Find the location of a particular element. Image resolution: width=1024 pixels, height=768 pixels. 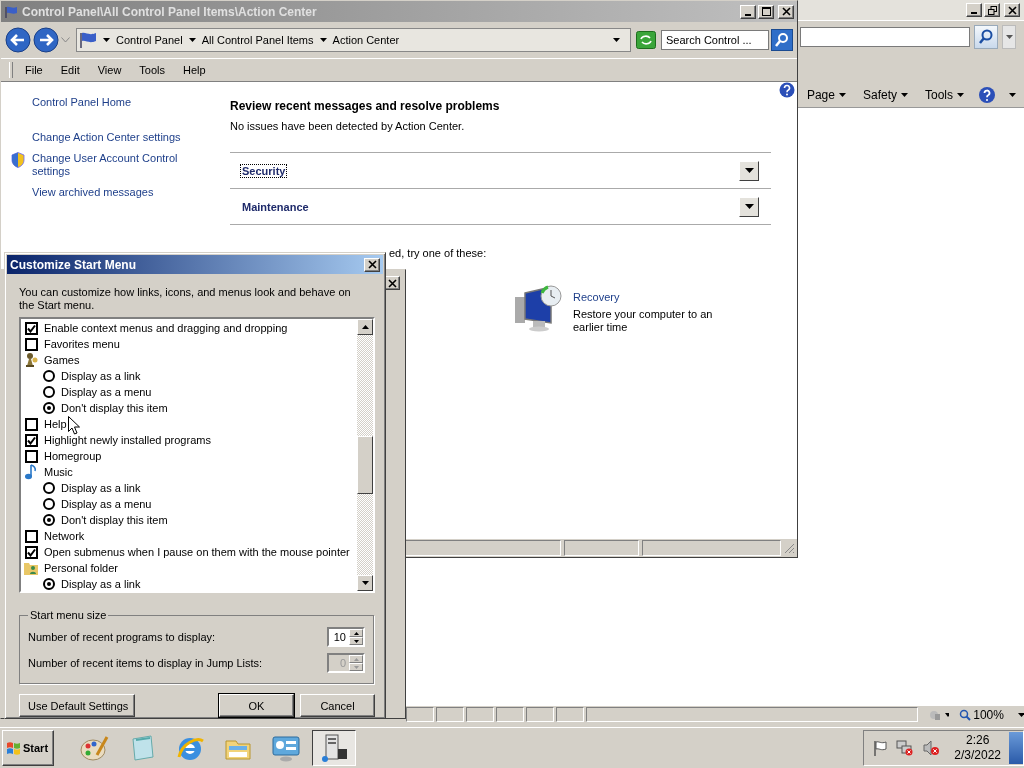

scrollbar is located at coordinates (365, 455).